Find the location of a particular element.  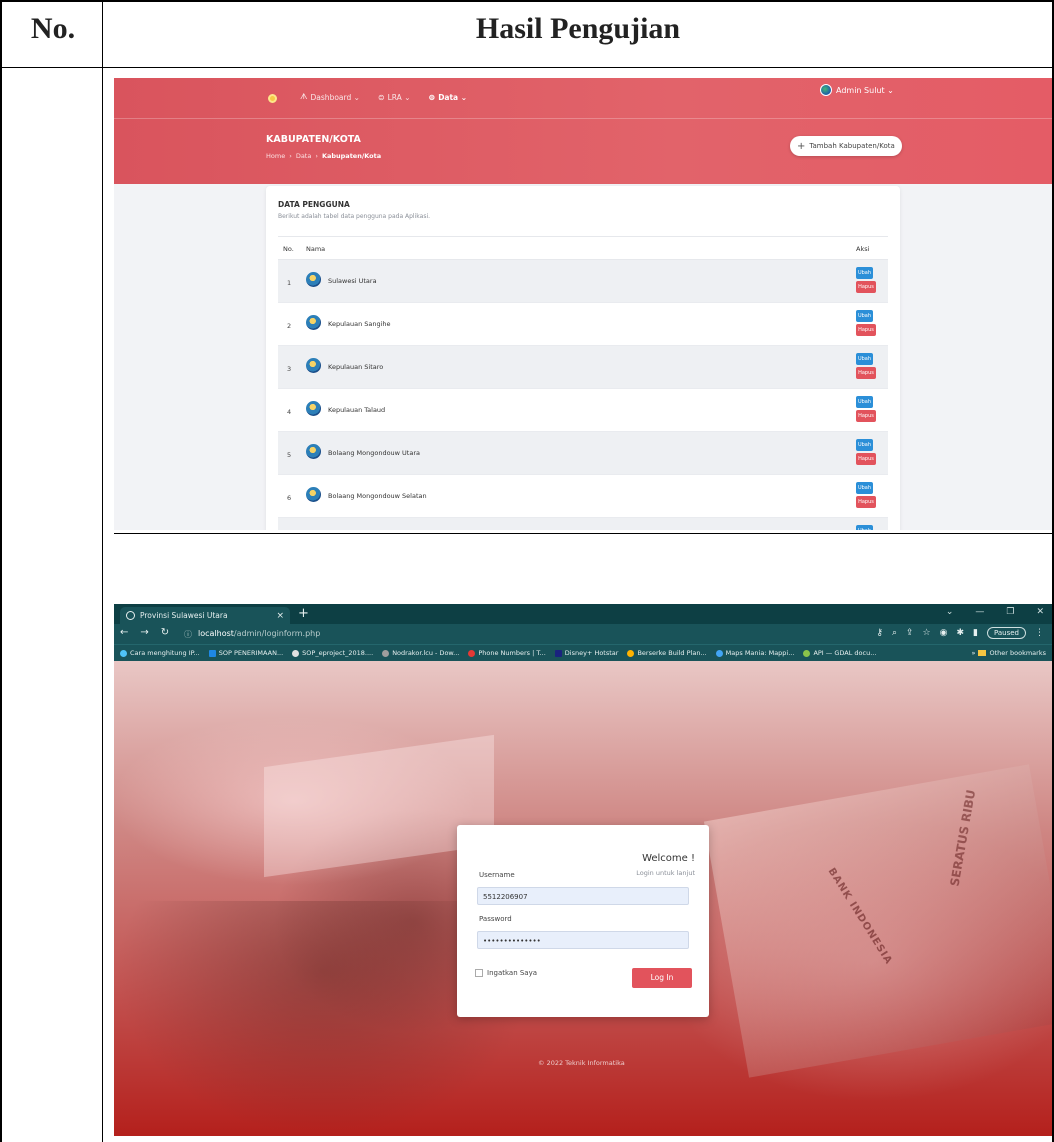

row-name: Kepulauan Sangihe is located at coordinates (359, 324).